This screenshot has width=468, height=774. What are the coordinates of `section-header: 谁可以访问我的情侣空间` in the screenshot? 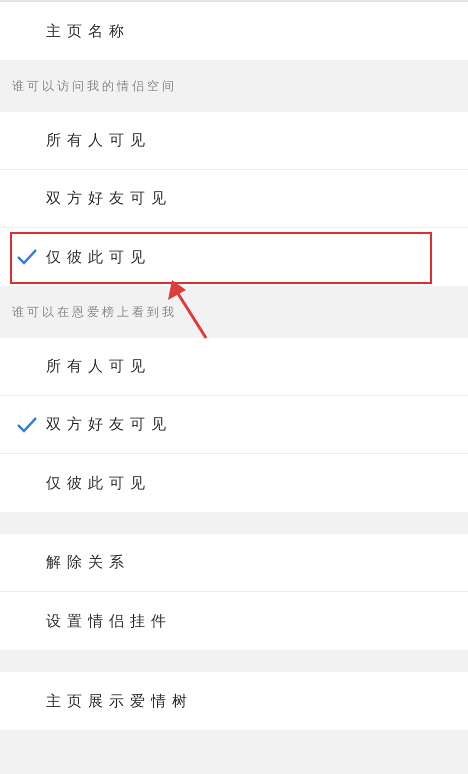 It's located at (94, 86).